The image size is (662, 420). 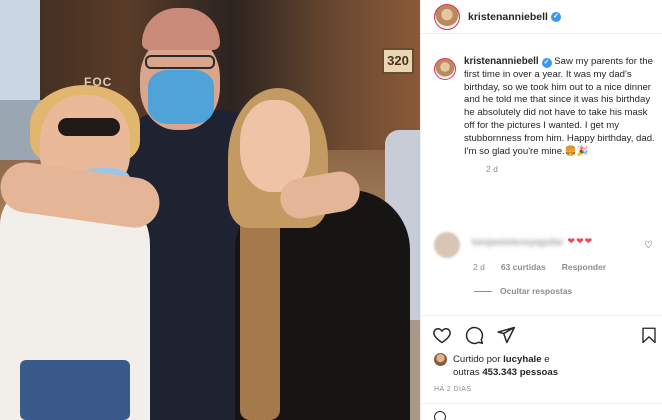 What do you see at coordinates (506, 337) in the screenshot?
I see `paper-plane-icon` at bounding box center [506, 337].